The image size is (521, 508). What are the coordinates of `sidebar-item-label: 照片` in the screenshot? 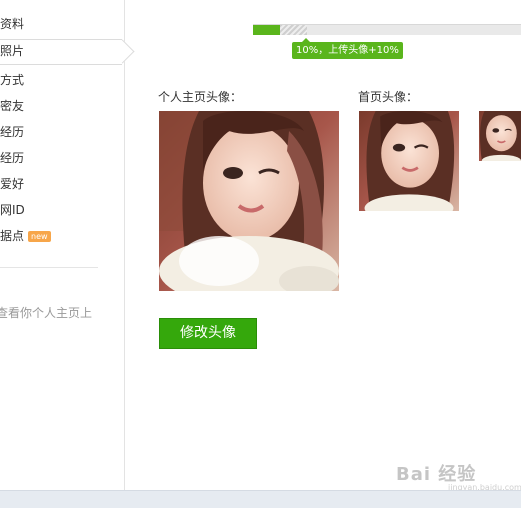 It's located at (12, 51).